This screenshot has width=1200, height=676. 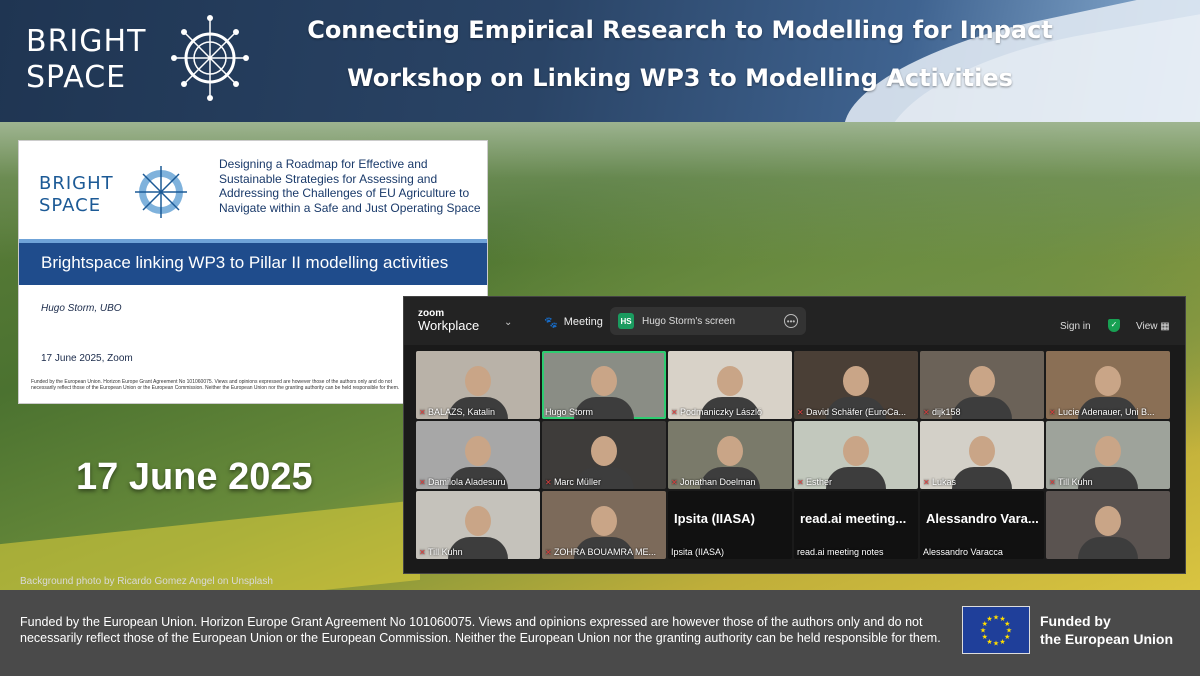 What do you see at coordinates (87, 358) in the screenshot?
I see `slide-date: 17 June 2025, Zoom` at bounding box center [87, 358].